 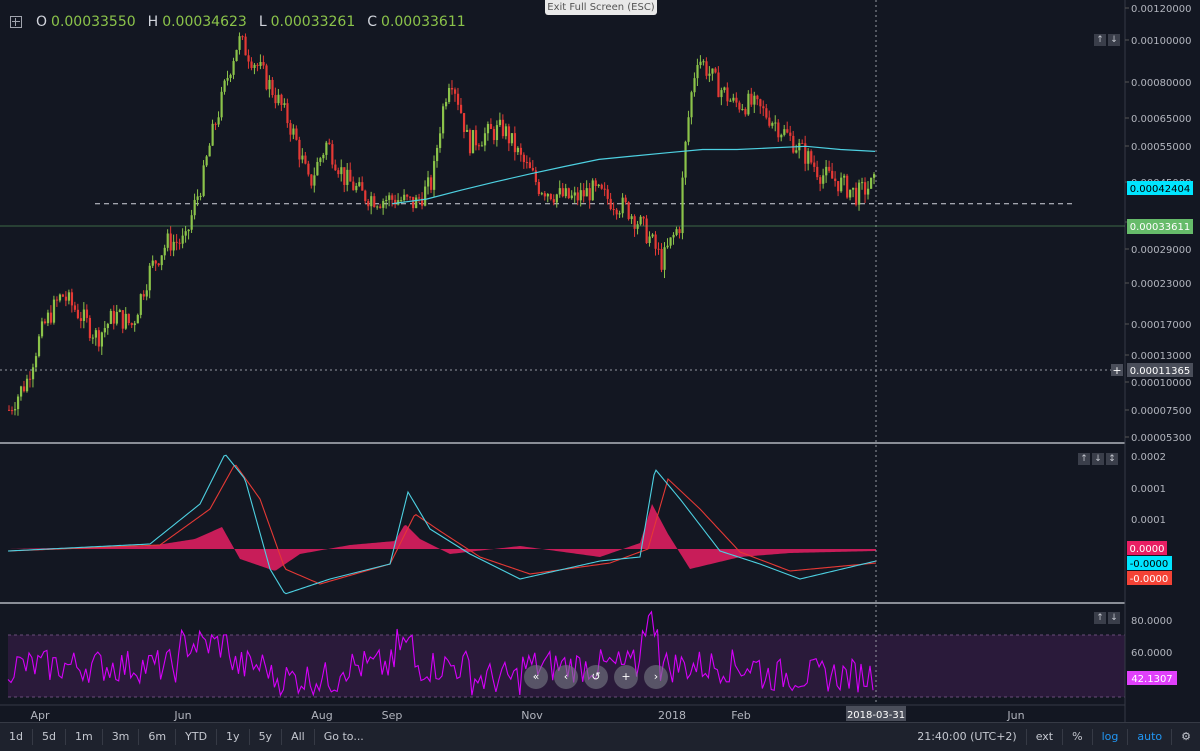 I want to click on low-value: 0.00033261, so click(x=313, y=22).